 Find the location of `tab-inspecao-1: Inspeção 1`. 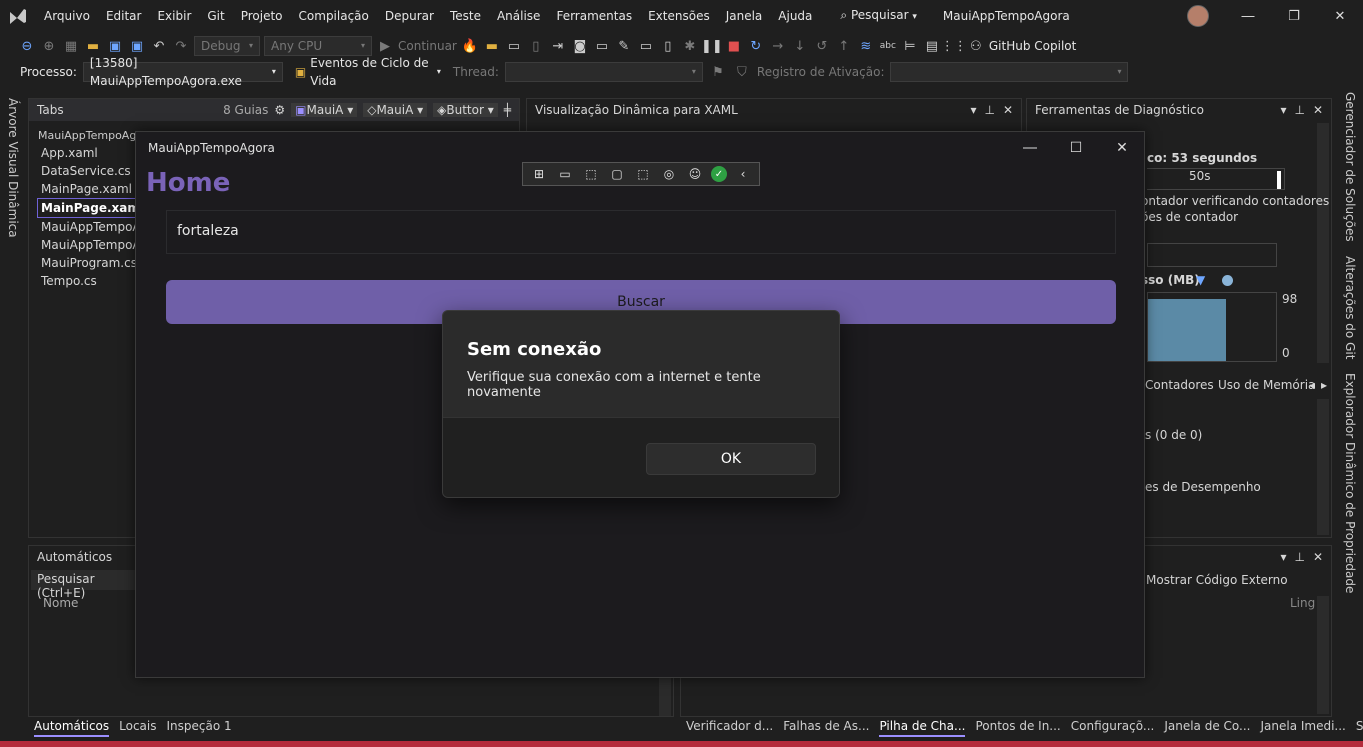

tab-inspecao-1: Inspeção 1 is located at coordinates (199, 727).